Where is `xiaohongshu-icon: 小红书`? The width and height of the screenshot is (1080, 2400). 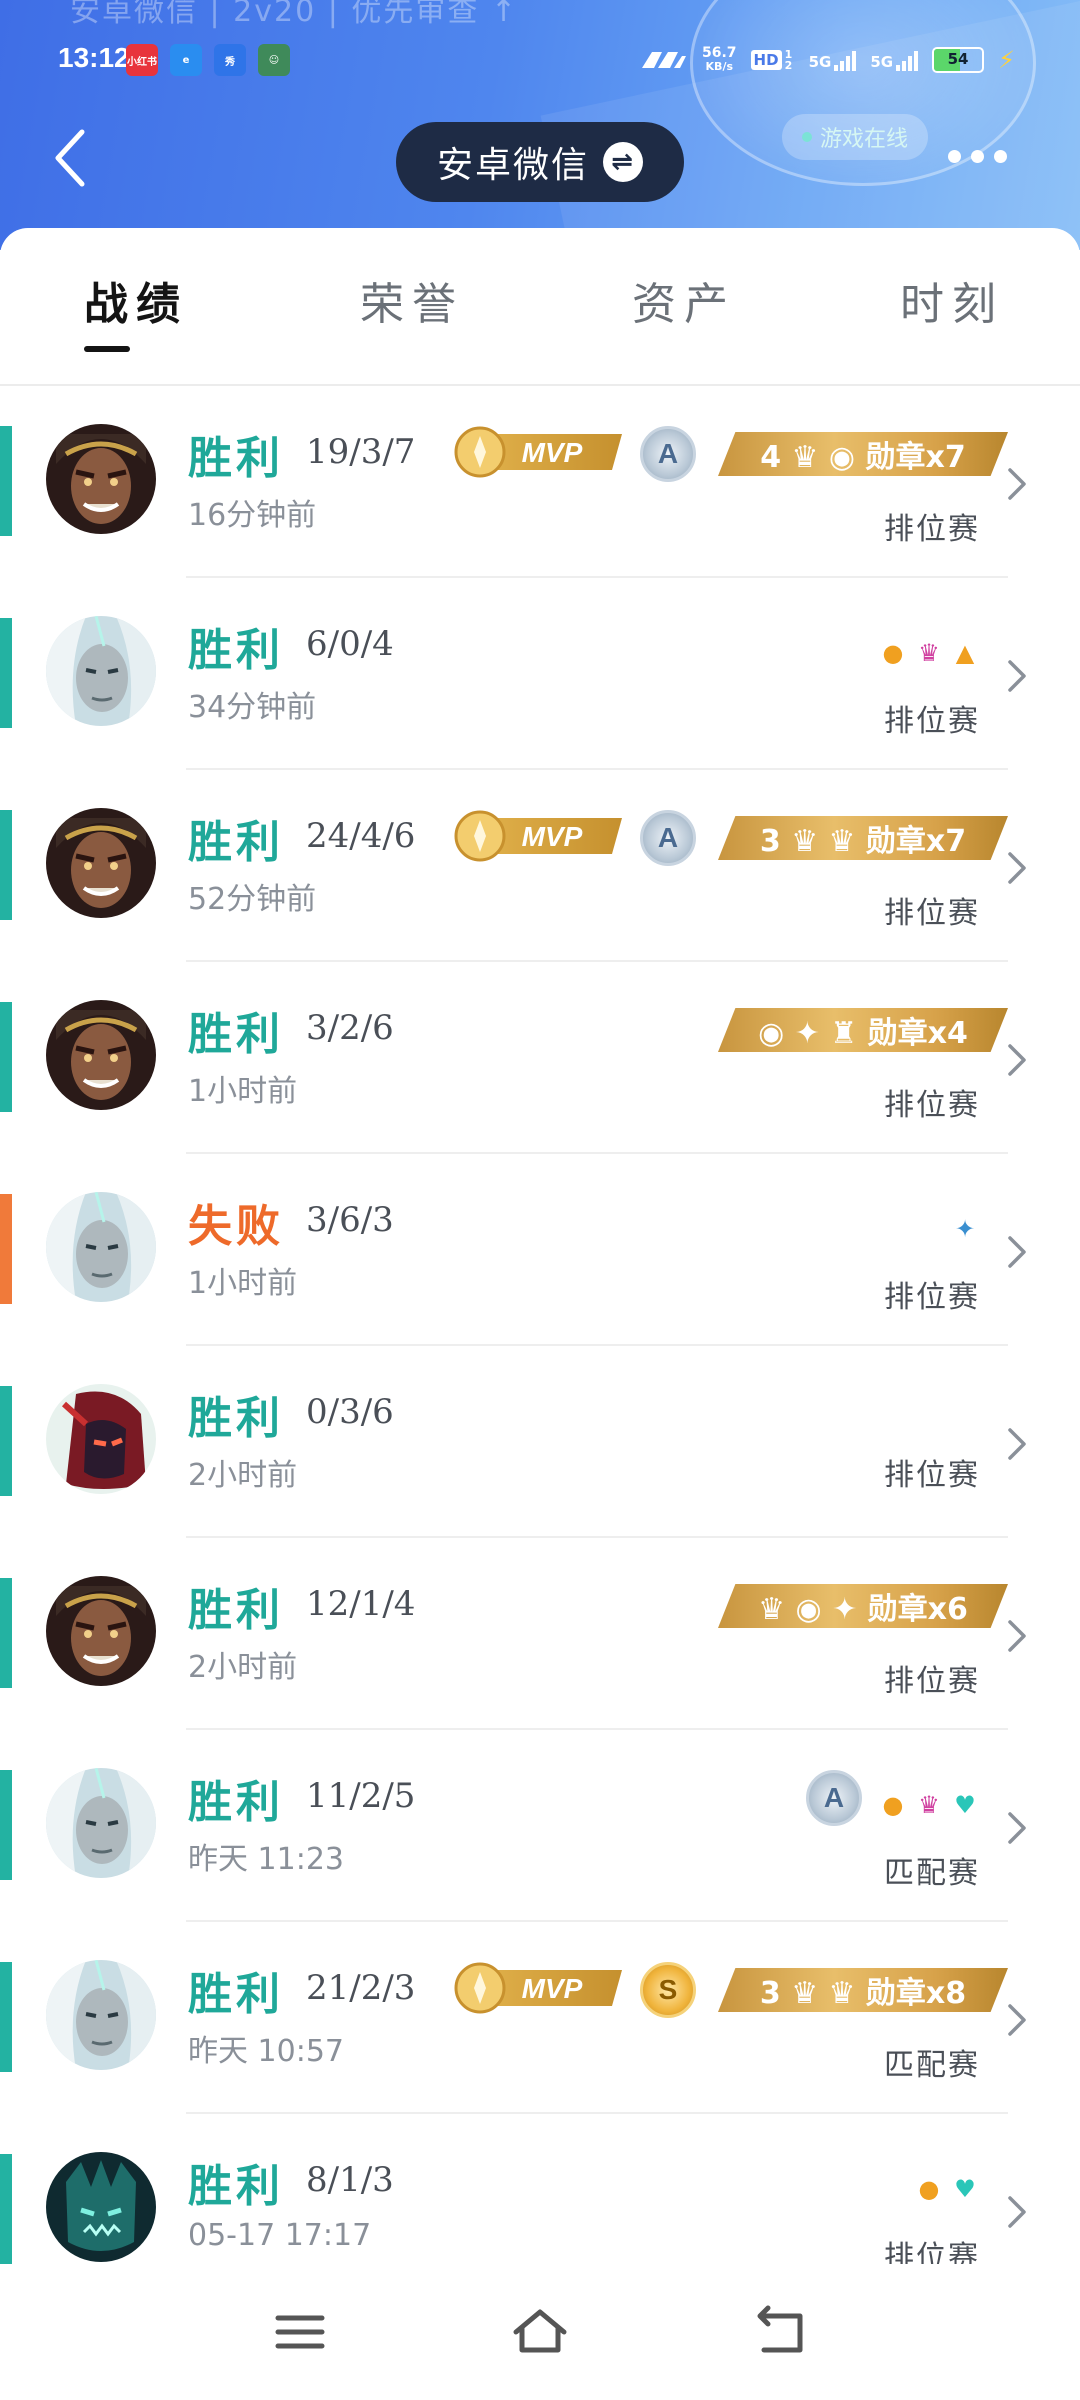 xiaohongshu-icon: 小红书 is located at coordinates (142, 60).